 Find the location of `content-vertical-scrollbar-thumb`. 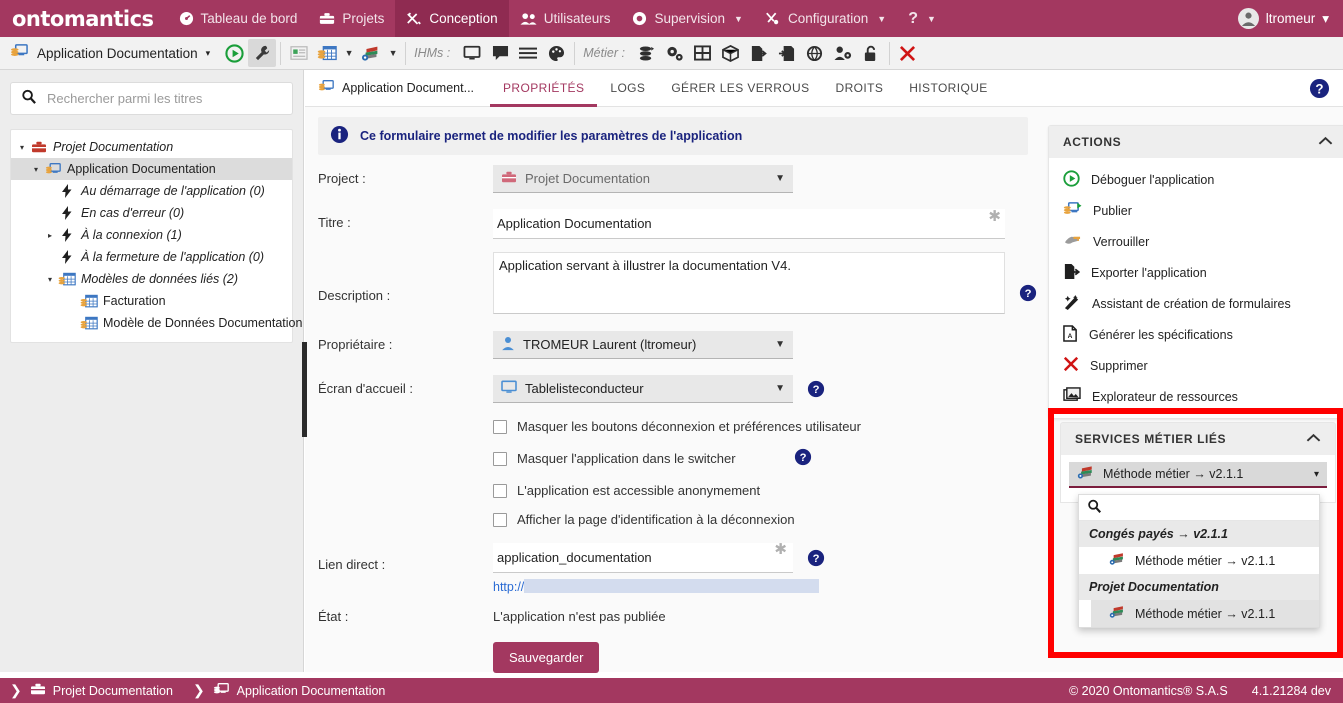

content-vertical-scrollbar-thumb is located at coordinates (304, 389).